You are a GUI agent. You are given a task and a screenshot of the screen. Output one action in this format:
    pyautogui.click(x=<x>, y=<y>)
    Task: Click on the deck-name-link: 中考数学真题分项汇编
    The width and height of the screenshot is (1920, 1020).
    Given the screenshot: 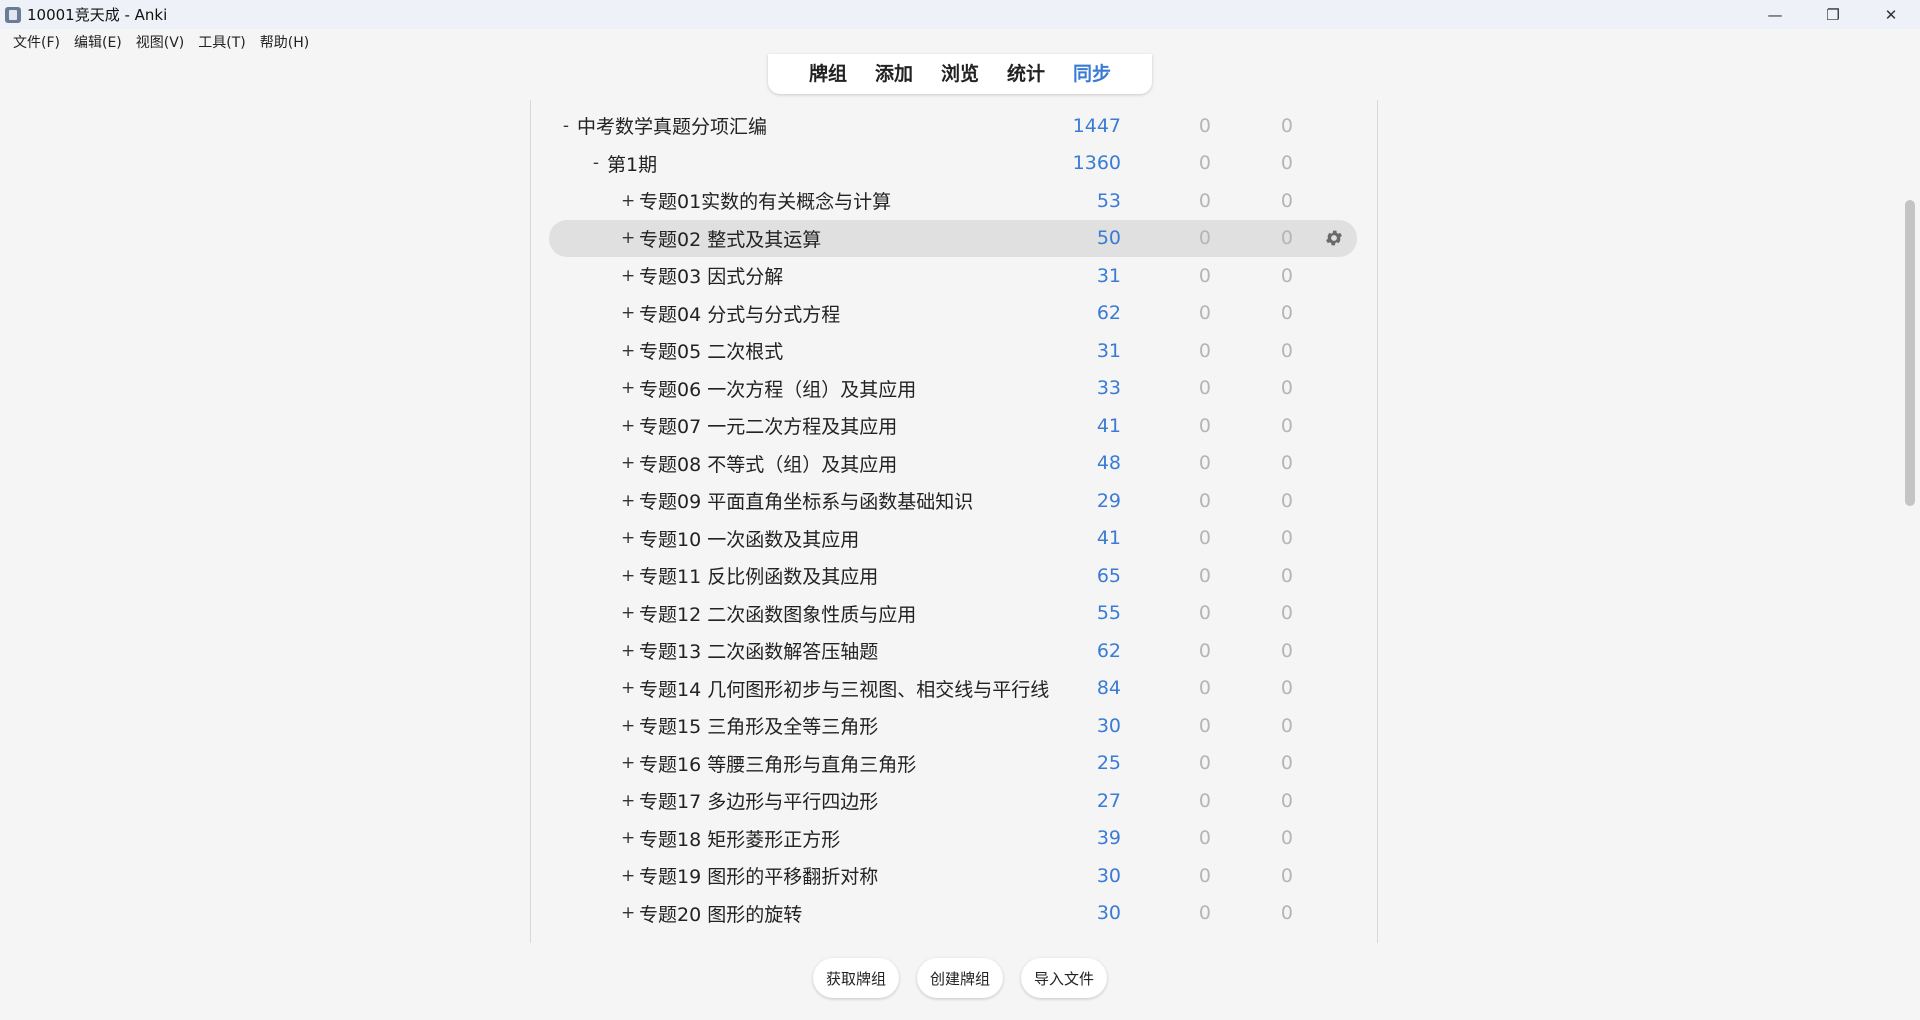 What is the action you would take?
    pyautogui.click(x=672, y=125)
    